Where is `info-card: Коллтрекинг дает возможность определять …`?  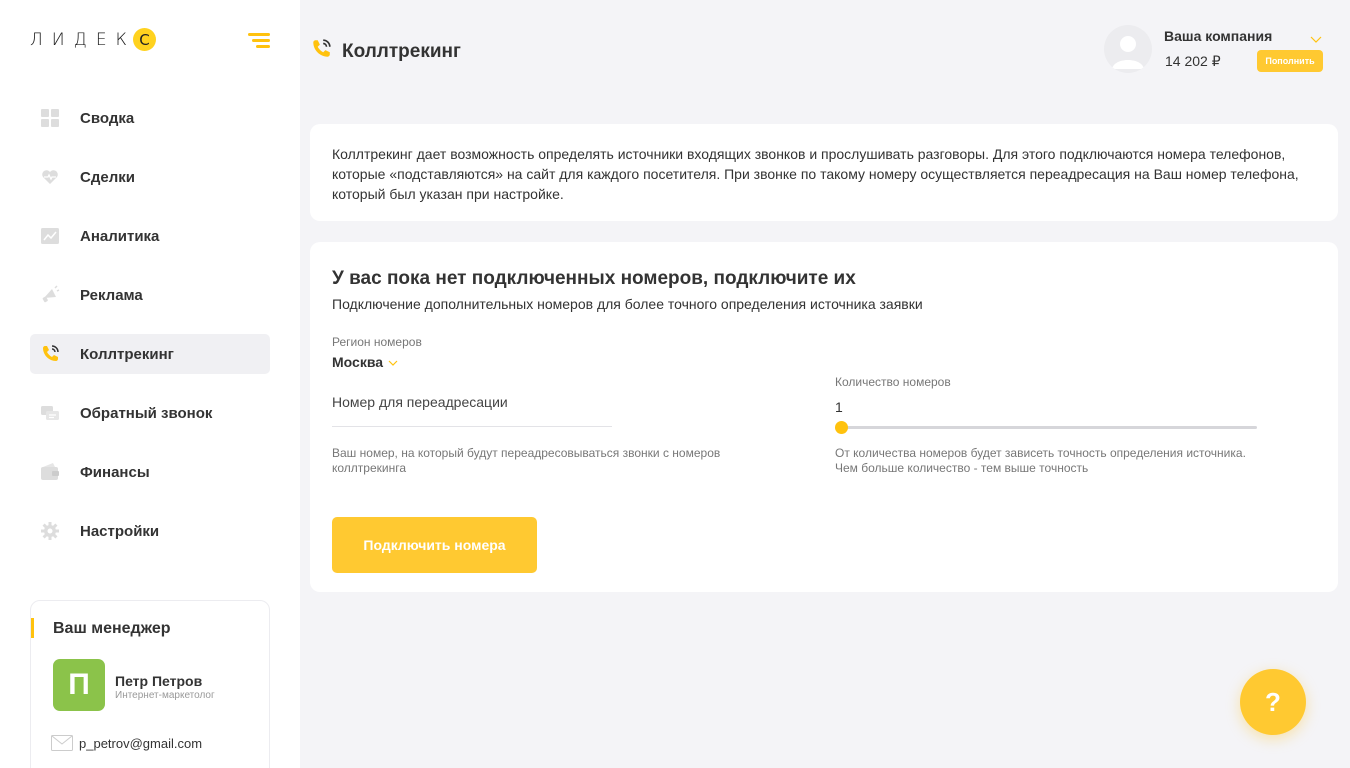 info-card: Коллтрекинг дает возможность определять … is located at coordinates (824, 172).